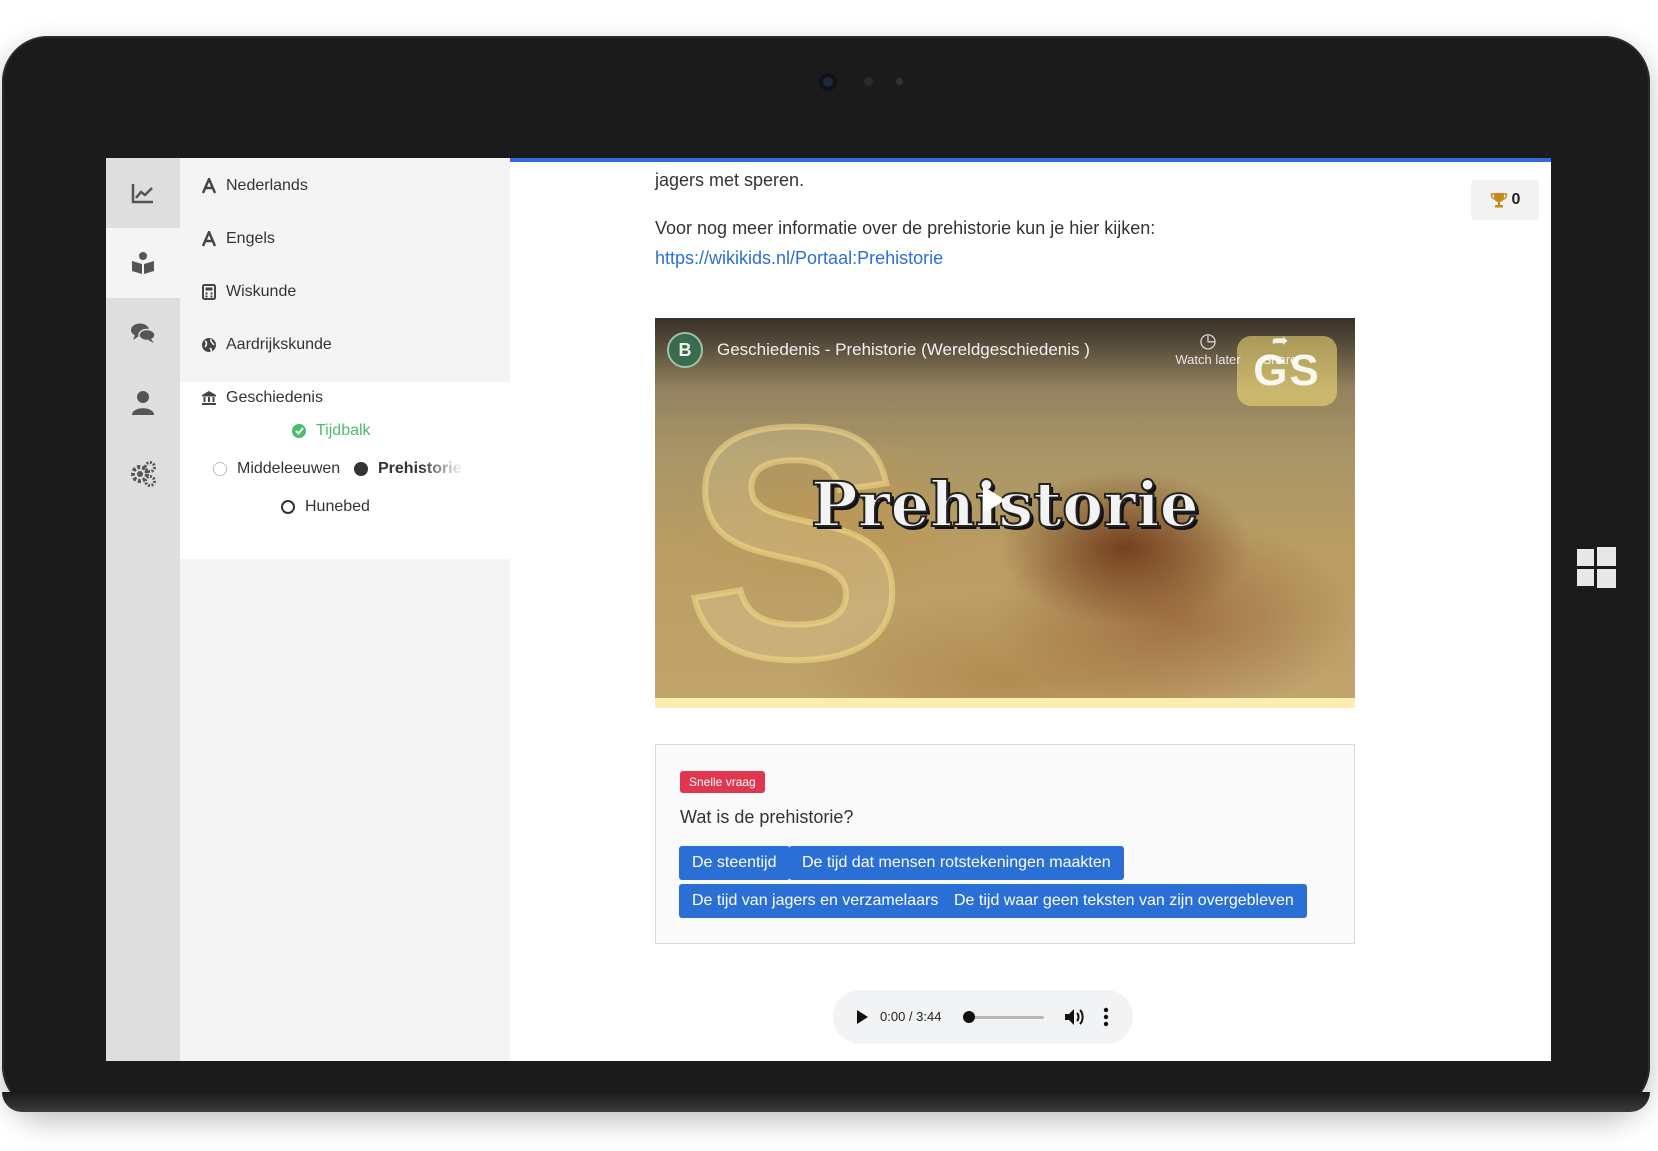  Describe the element at coordinates (209, 292) in the screenshot. I see `calculator-icon` at that location.